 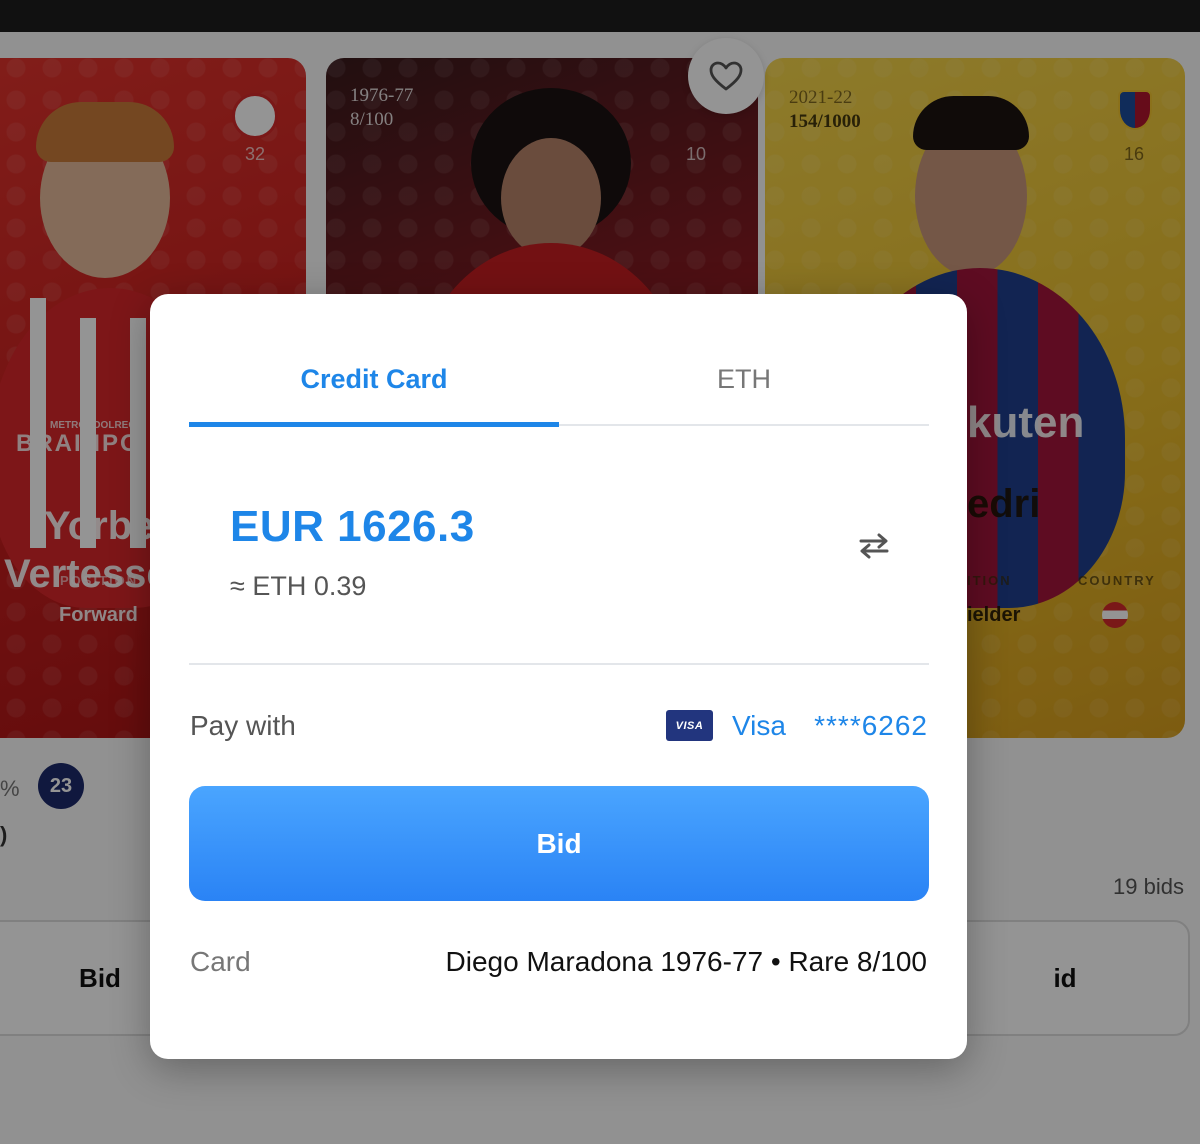 I want to click on payment-method-brand: Visa, so click(x=759, y=726).